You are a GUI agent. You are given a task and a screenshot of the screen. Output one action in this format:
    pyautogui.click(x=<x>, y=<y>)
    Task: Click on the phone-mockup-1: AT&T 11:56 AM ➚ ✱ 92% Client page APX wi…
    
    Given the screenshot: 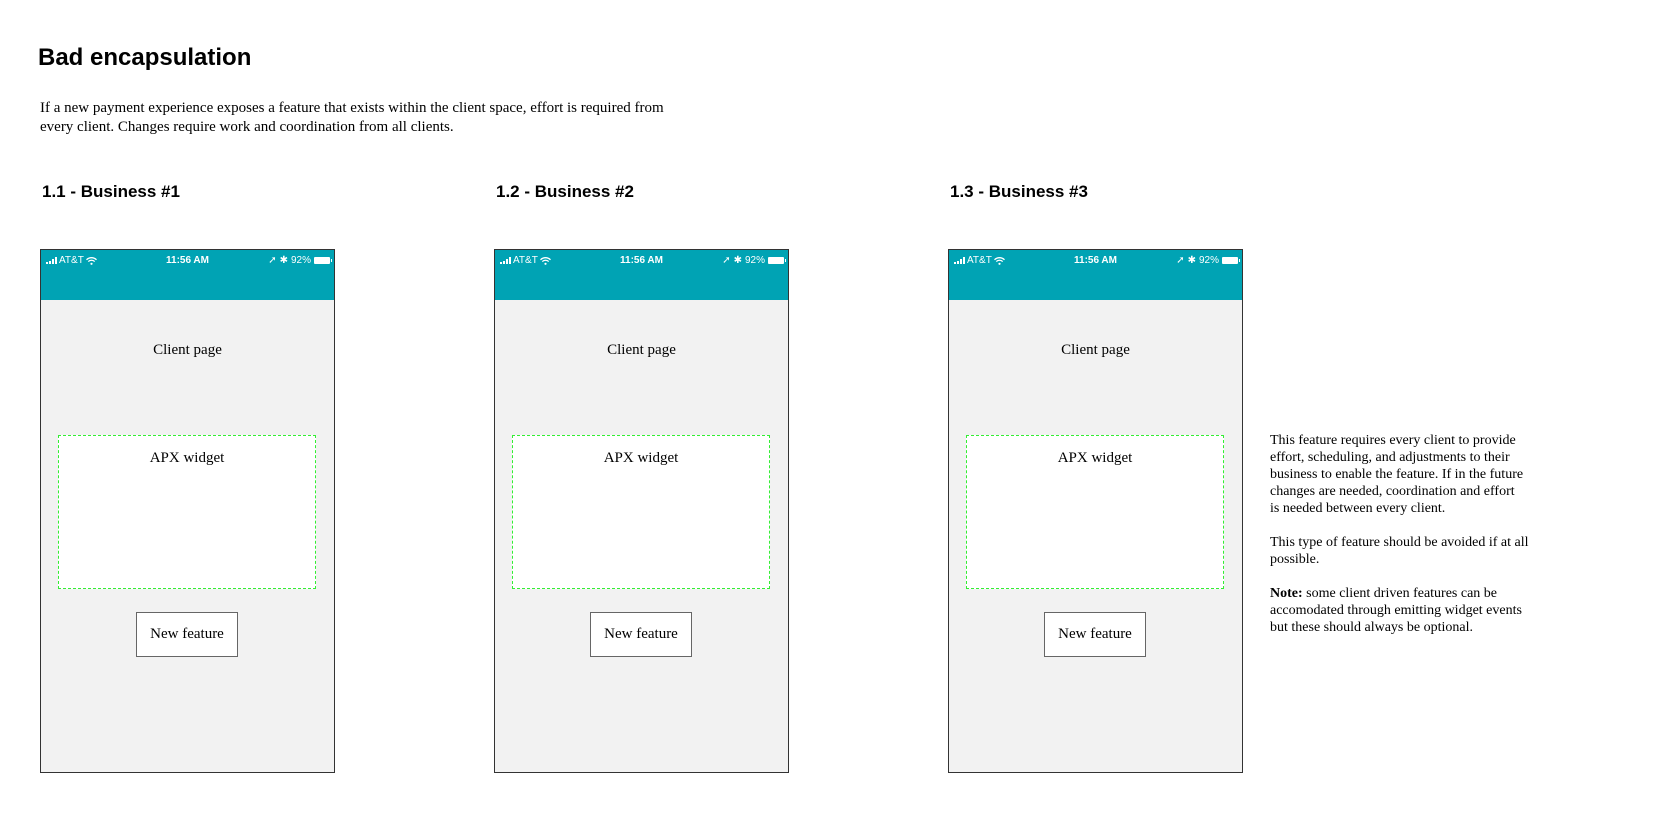 What is the action you would take?
    pyautogui.click(x=187, y=511)
    